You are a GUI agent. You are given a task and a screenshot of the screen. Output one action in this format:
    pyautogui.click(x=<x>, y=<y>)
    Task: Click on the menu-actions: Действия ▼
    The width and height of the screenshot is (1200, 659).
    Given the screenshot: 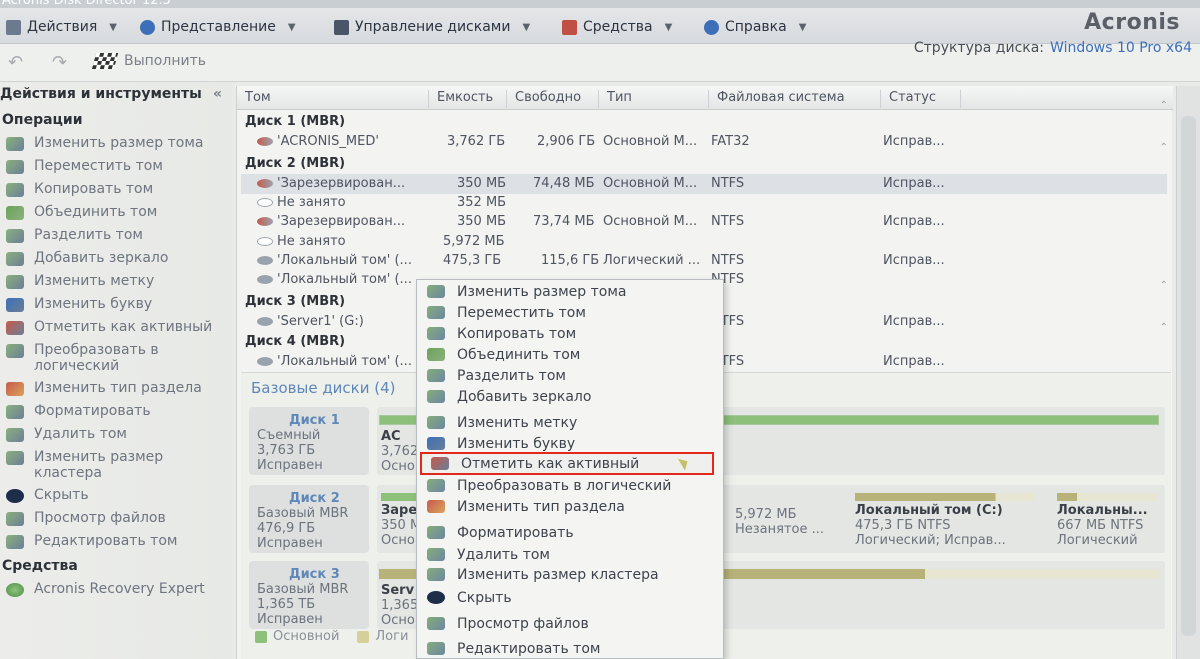 What is the action you would take?
    pyautogui.click(x=61, y=27)
    